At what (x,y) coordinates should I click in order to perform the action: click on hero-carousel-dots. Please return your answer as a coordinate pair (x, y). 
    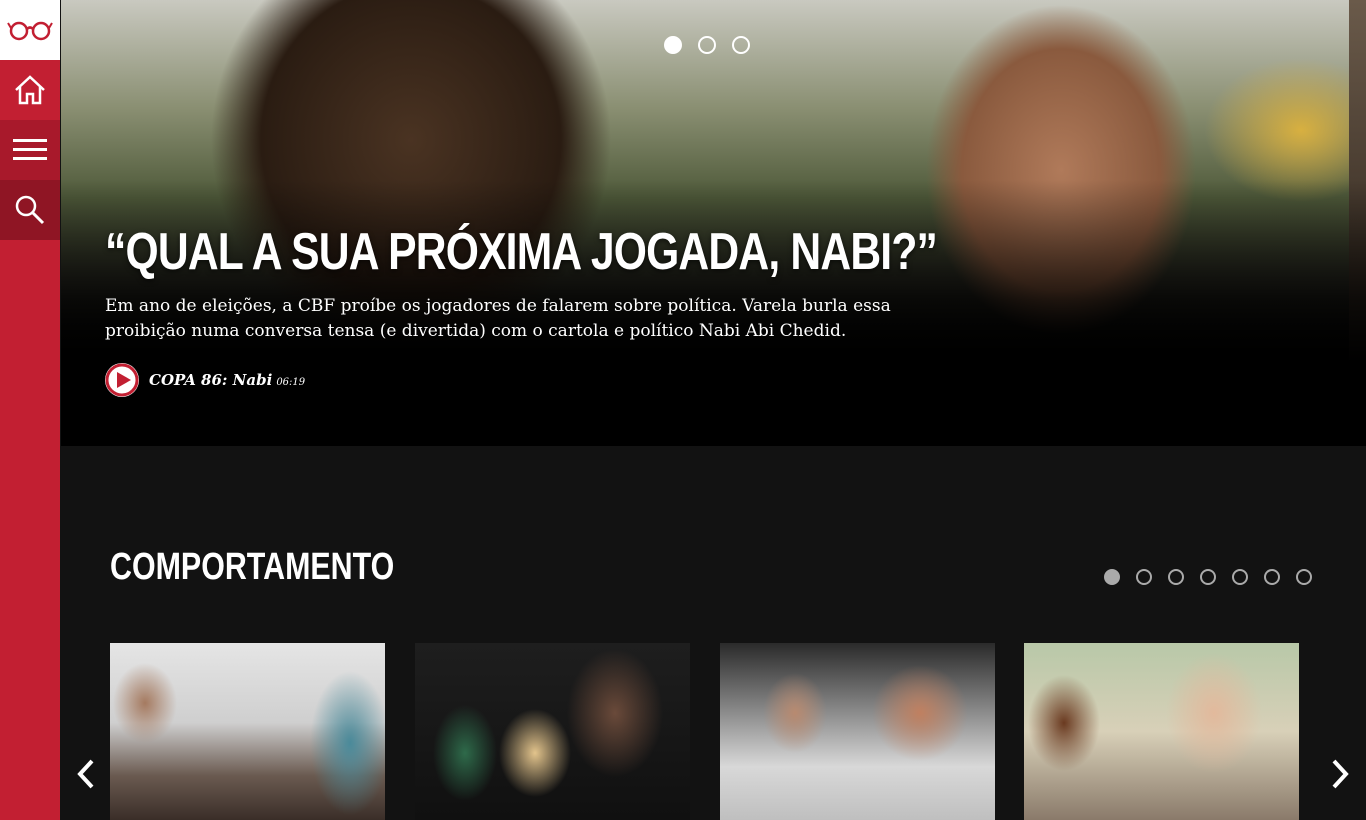
    Looking at the image, I should click on (707, 45).